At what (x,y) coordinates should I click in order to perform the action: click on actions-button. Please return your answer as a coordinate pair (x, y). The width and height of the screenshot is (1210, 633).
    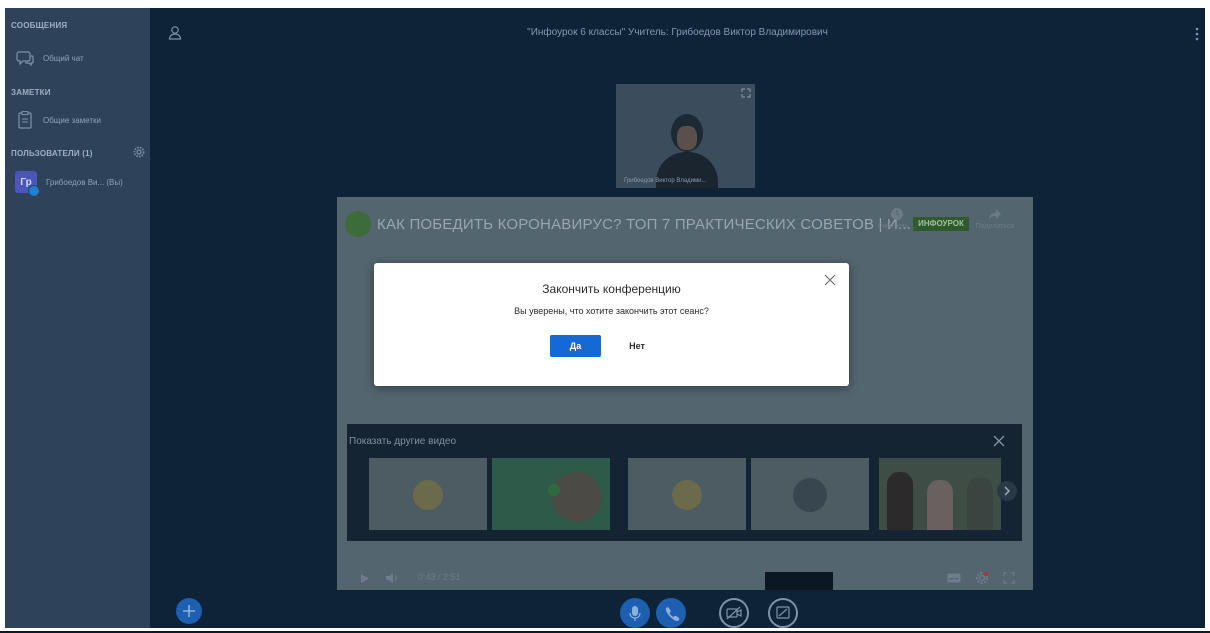
    Looking at the image, I should click on (189, 611).